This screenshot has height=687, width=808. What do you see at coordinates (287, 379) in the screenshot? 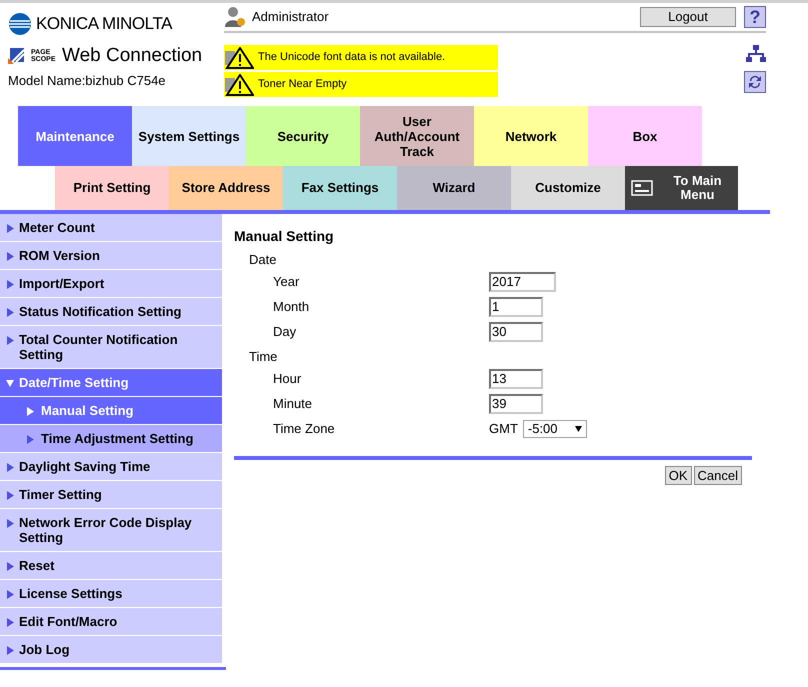
I see `field-label: Hour` at bounding box center [287, 379].